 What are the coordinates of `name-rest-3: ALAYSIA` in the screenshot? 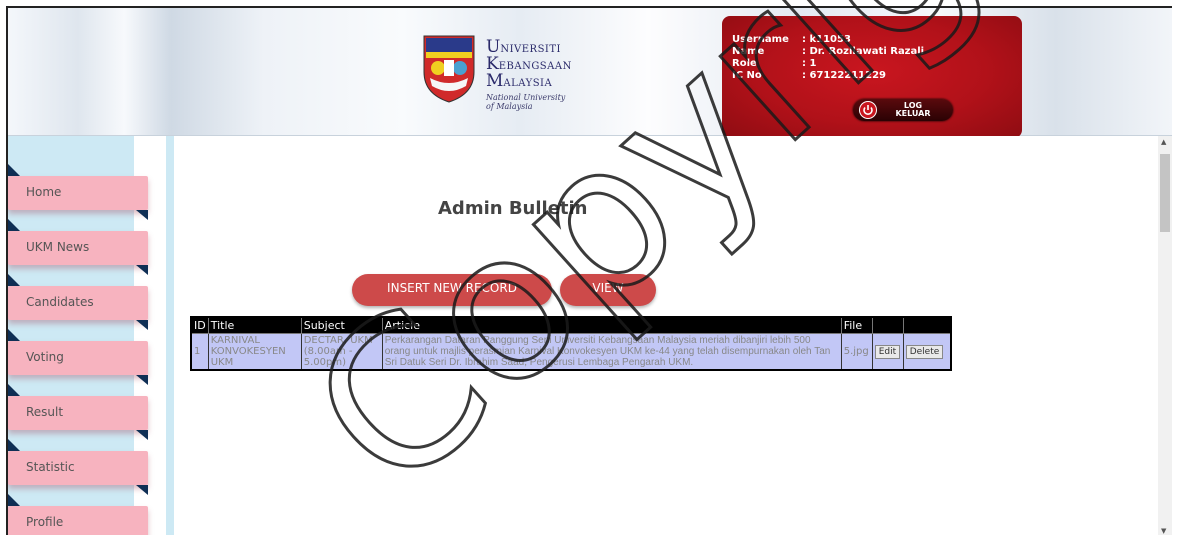 It's located at (528, 83).